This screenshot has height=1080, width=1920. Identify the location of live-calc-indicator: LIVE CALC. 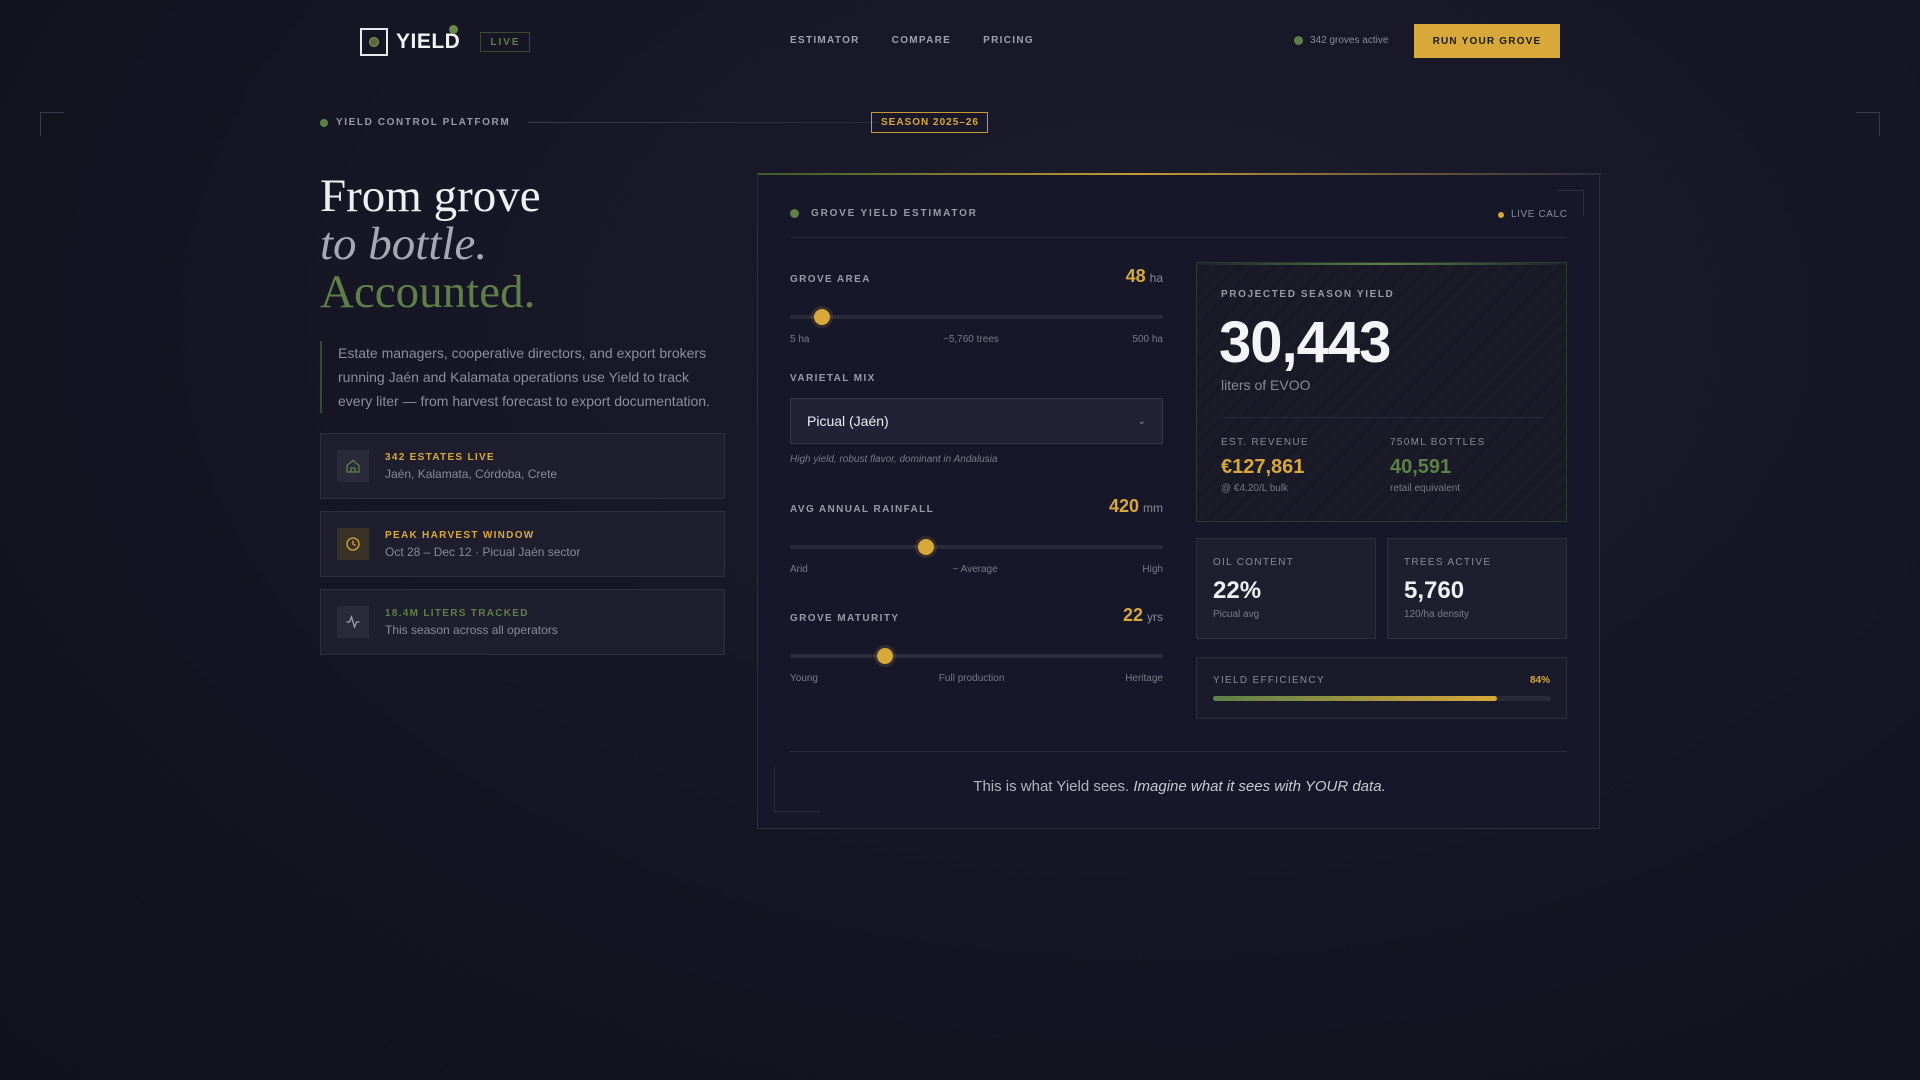
(1533, 214).